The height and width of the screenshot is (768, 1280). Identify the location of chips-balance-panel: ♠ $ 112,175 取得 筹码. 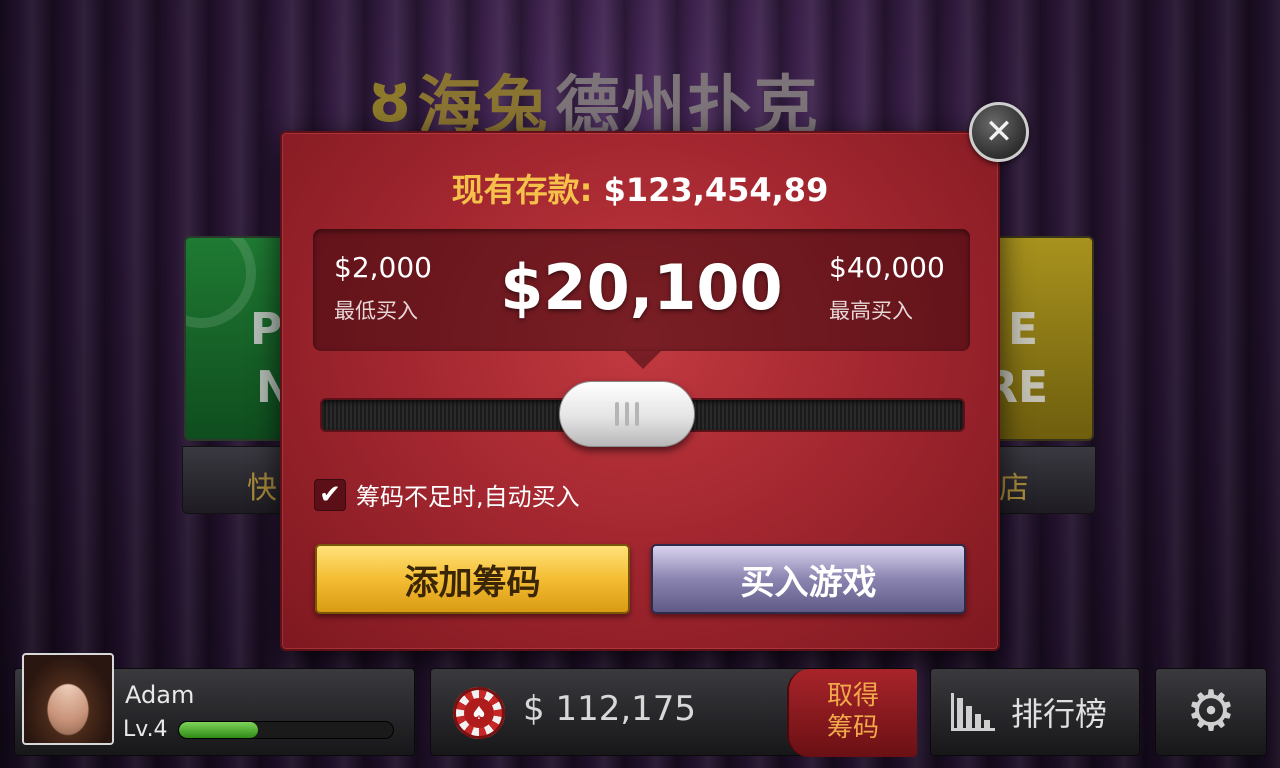
(673, 712).